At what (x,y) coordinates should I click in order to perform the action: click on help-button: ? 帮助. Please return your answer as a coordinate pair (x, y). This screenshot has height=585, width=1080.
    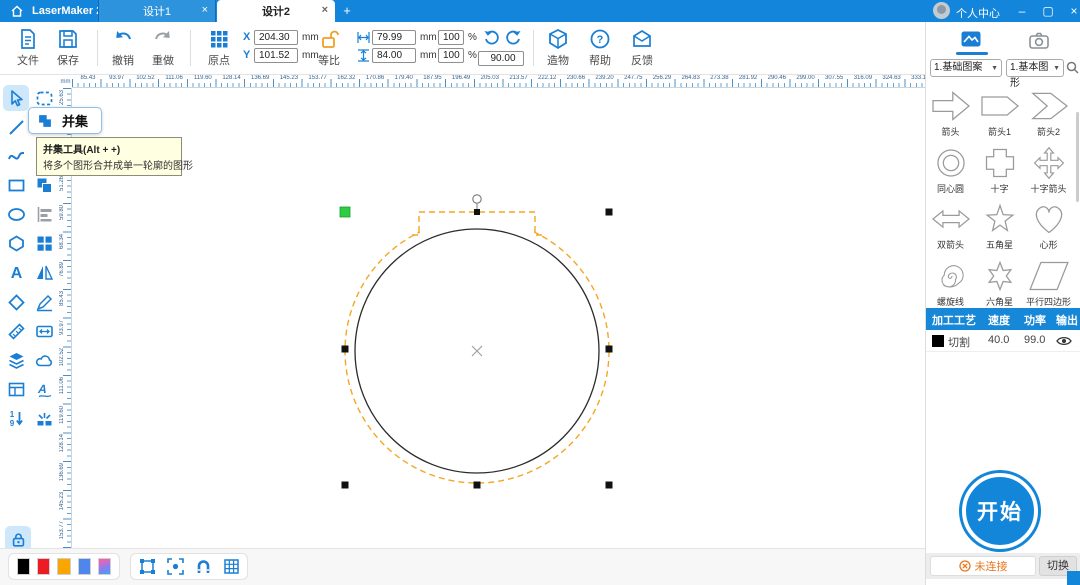
    Looking at the image, I should click on (600, 49).